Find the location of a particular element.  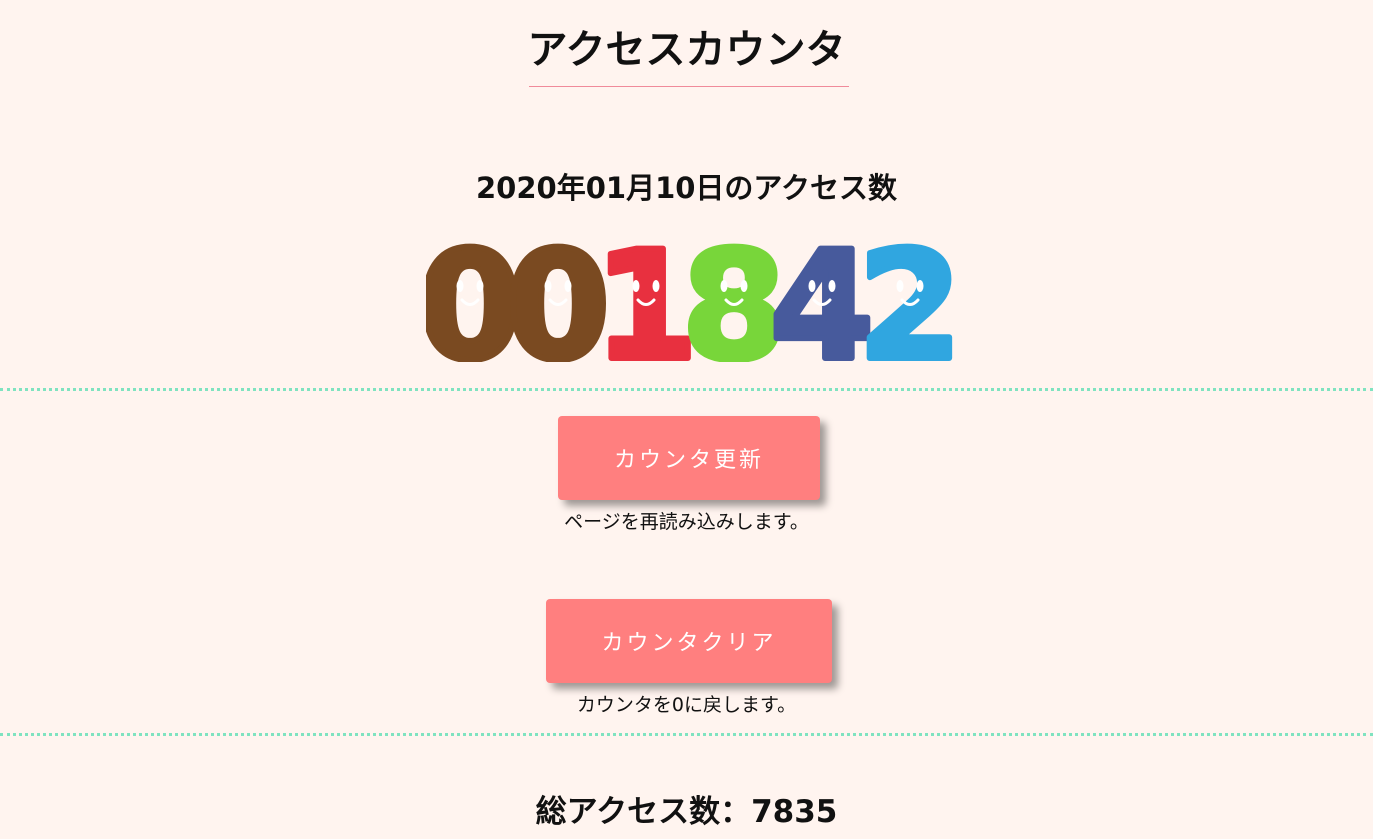

counter-digit-char: 2 is located at coordinates (906, 298).